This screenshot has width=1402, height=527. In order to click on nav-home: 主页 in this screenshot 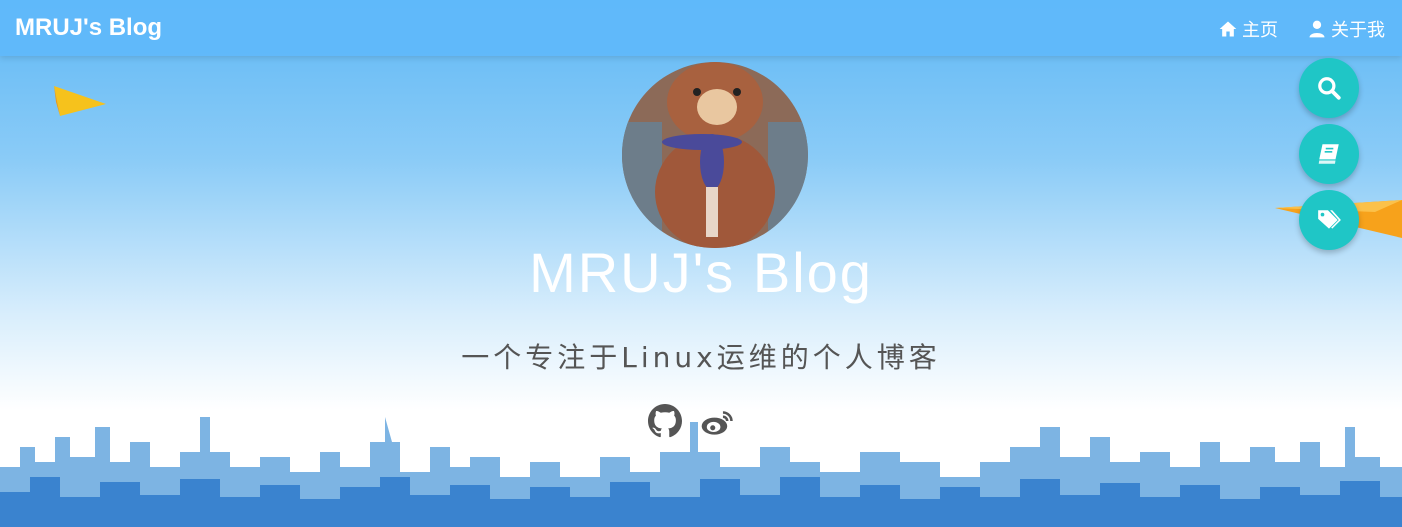, I will do `click(1248, 29)`.